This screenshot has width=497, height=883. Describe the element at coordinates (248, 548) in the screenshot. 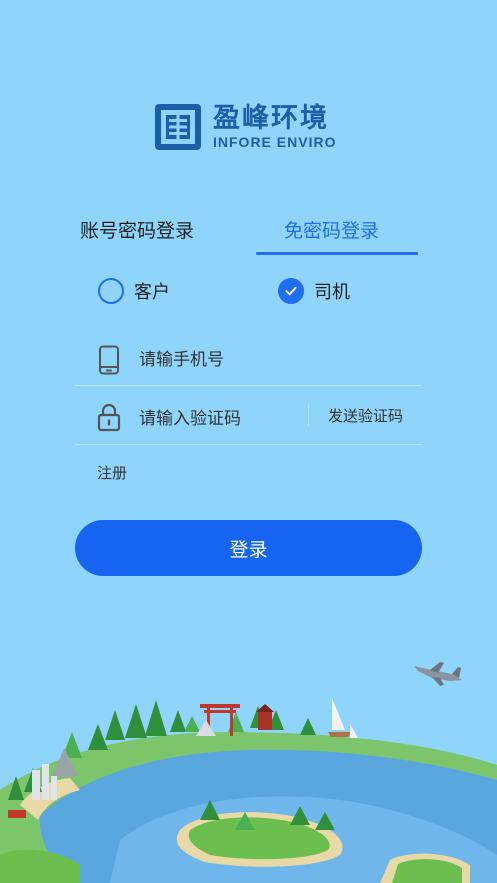

I see `login-button: 登录` at that location.